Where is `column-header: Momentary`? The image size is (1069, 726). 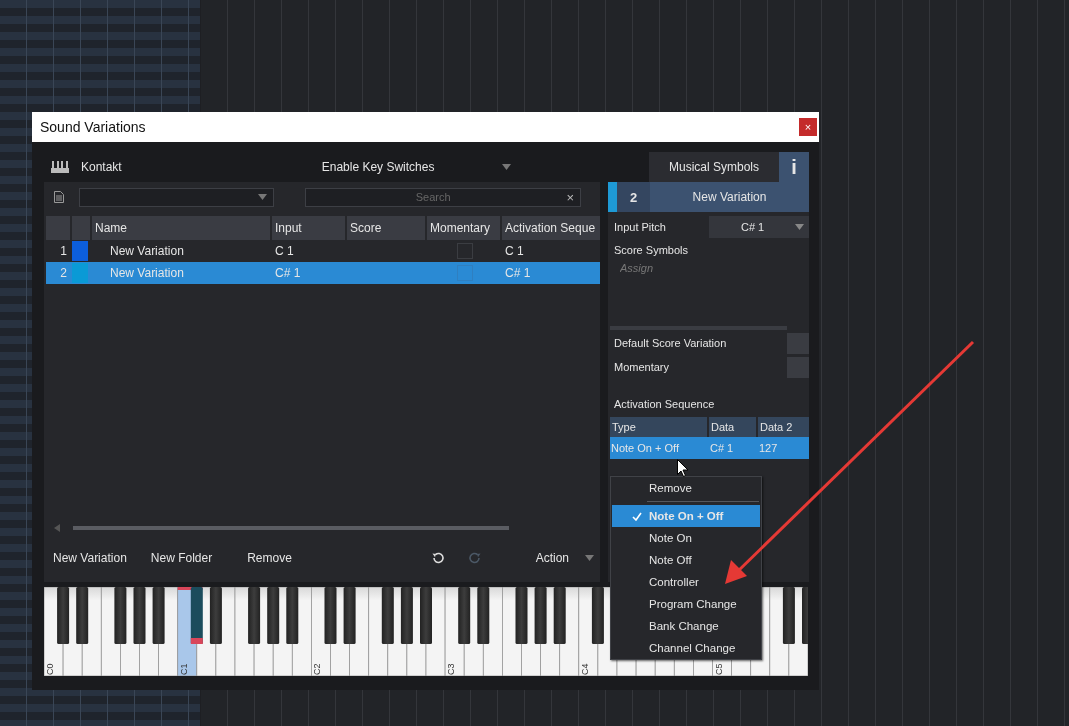 column-header: Momentary is located at coordinates (463, 228).